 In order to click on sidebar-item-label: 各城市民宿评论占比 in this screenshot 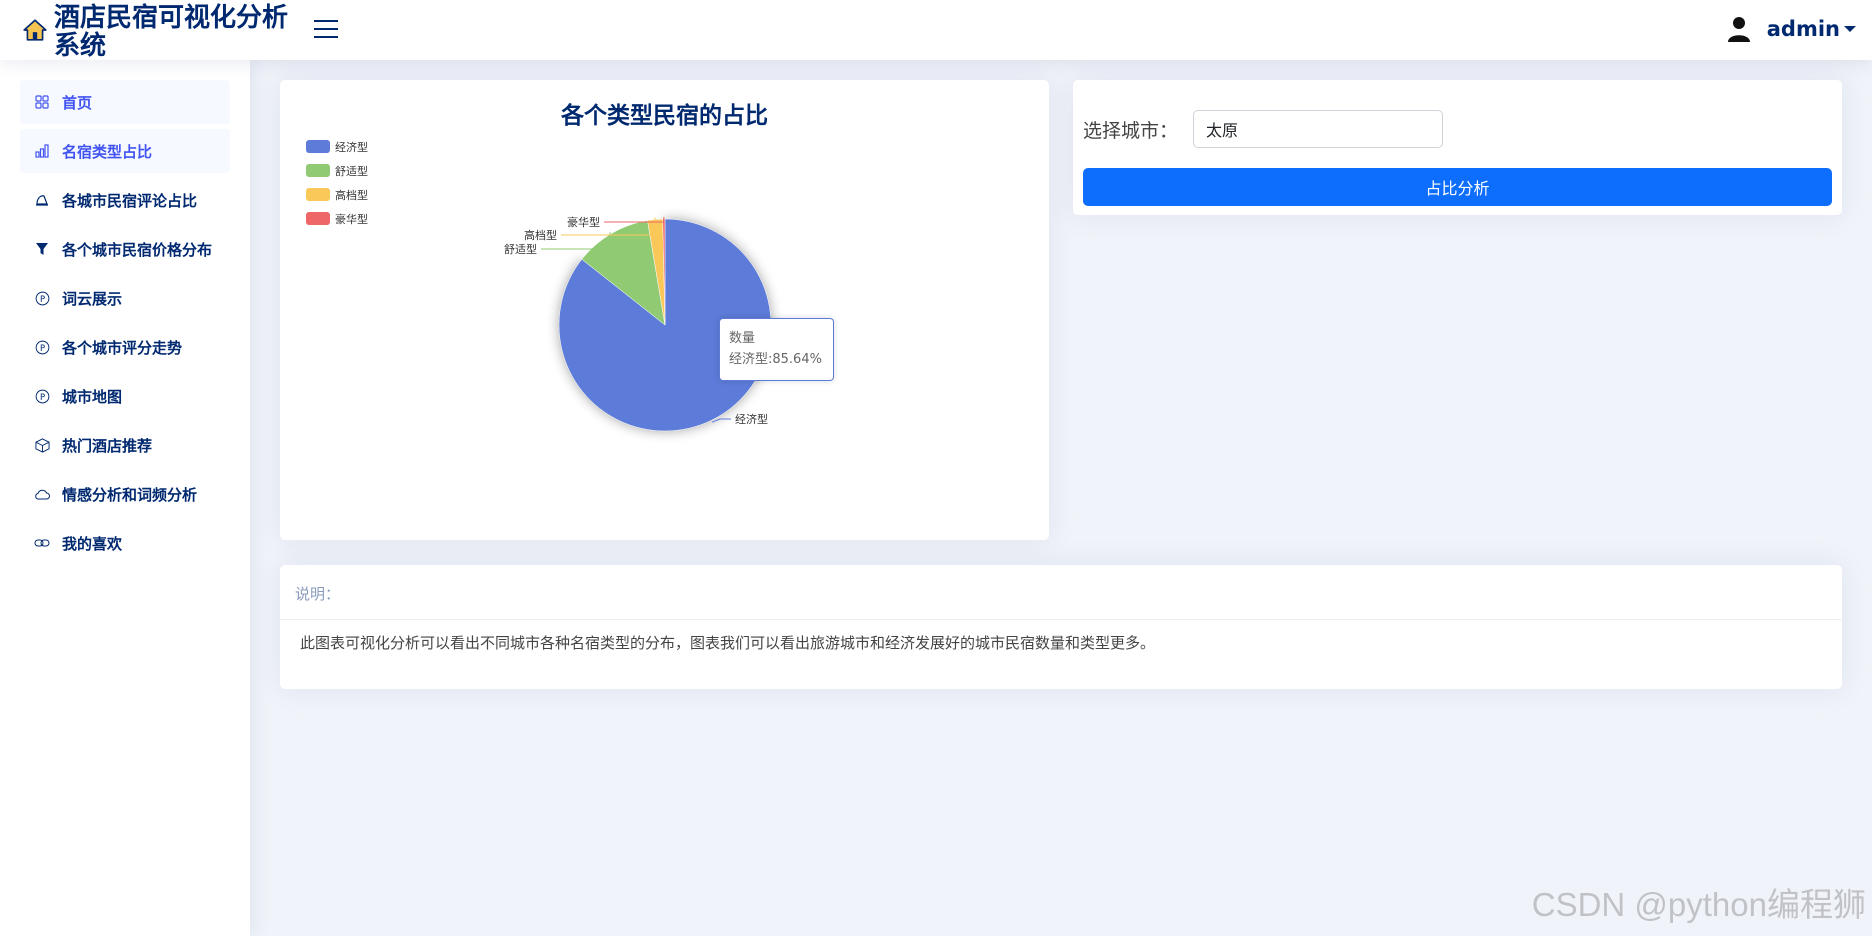, I will do `click(130, 200)`.